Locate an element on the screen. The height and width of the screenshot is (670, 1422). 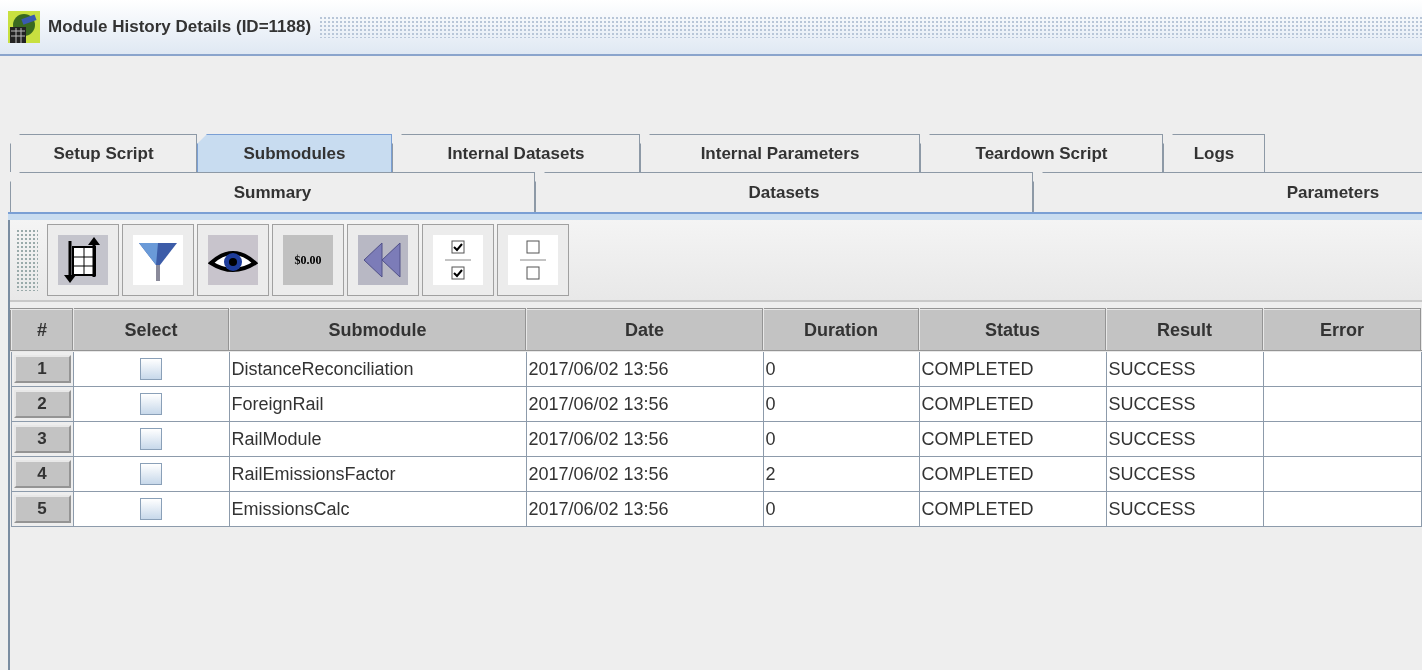
column-header: Select is located at coordinates (151, 330).